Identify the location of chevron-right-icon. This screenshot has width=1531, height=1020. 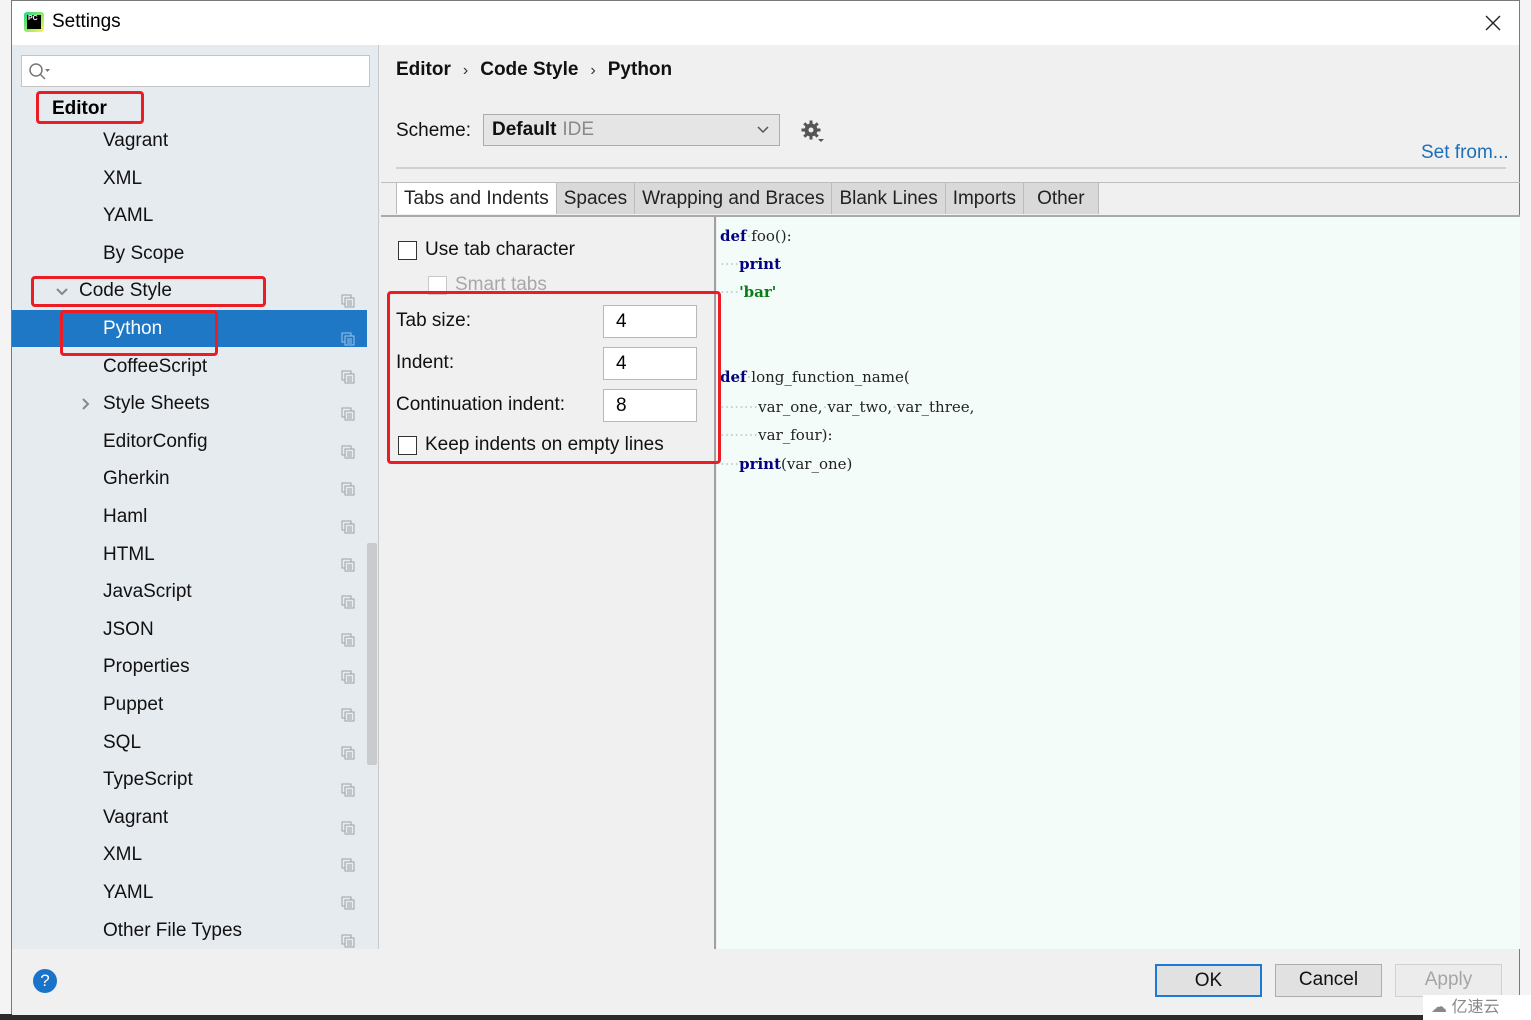
(86, 403).